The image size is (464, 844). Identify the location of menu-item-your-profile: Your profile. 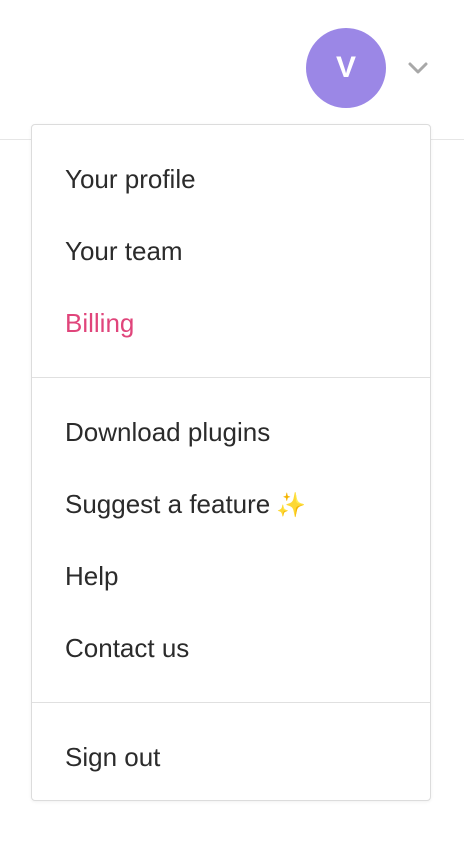
(231, 179).